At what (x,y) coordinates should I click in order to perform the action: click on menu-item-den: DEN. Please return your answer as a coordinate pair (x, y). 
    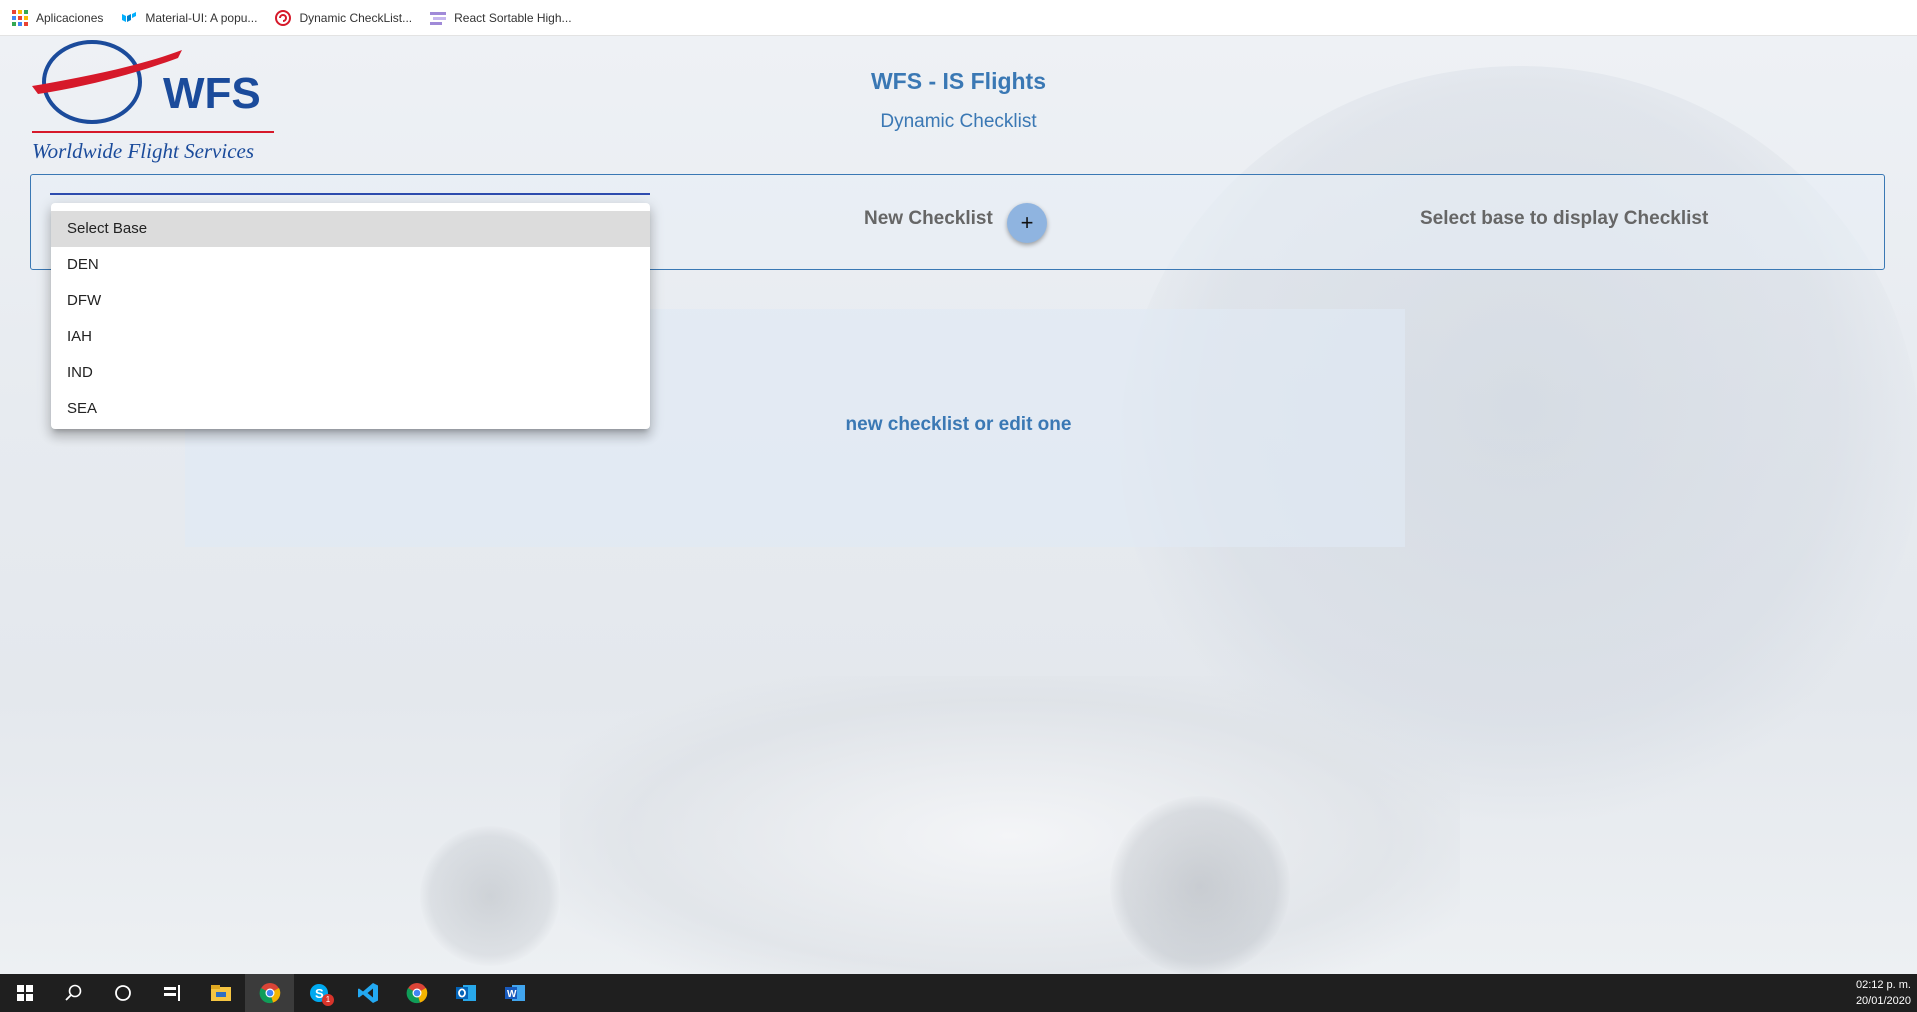
    Looking at the image, I should click on (350, 265).